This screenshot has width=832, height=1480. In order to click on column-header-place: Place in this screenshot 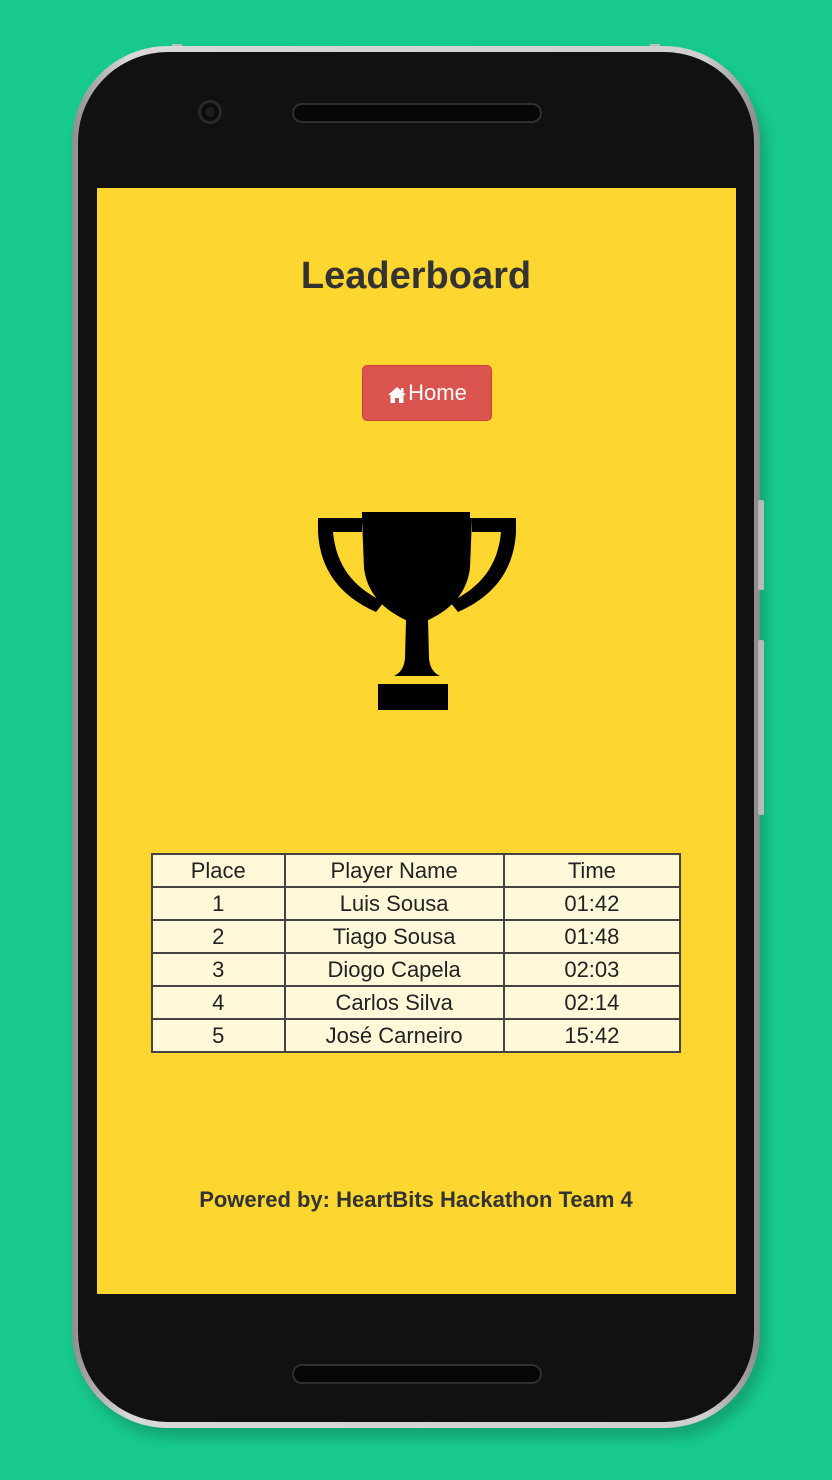, I will do `click(218, 870)`.